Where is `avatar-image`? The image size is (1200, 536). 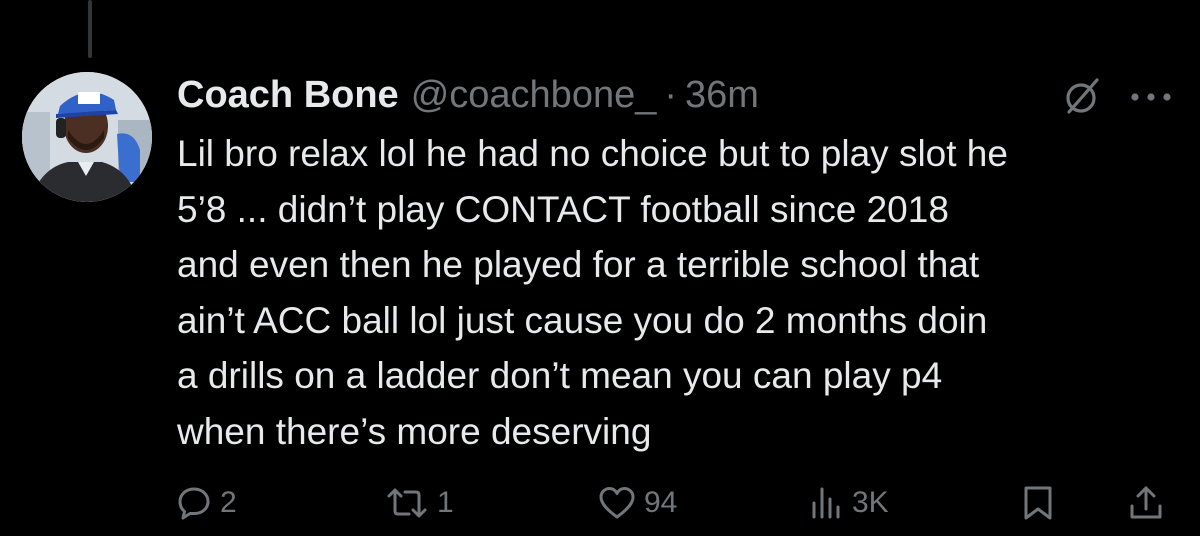
avatar-image is located at coordinates (87, 137).